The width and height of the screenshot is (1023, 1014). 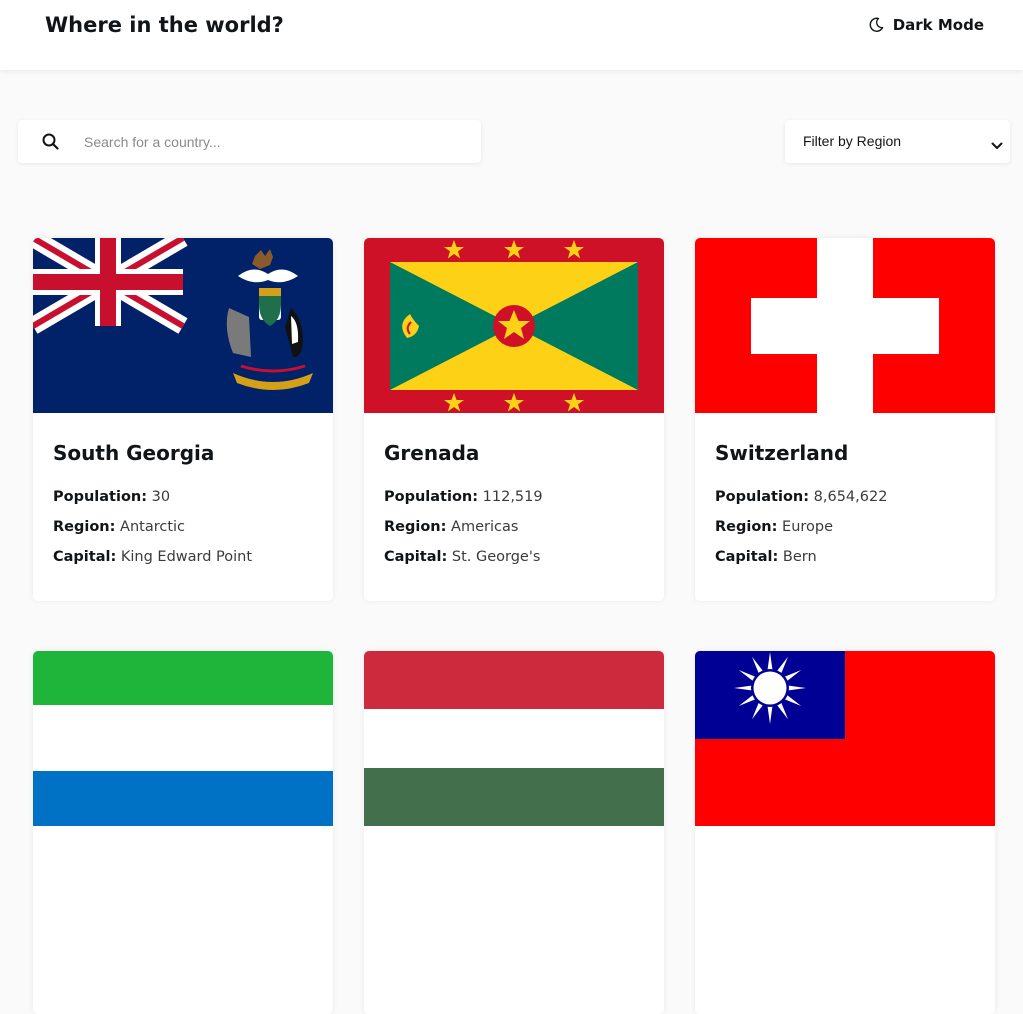 I want to click on dark-mode-toggle: Dark Mode, so click(x=926, y=25).